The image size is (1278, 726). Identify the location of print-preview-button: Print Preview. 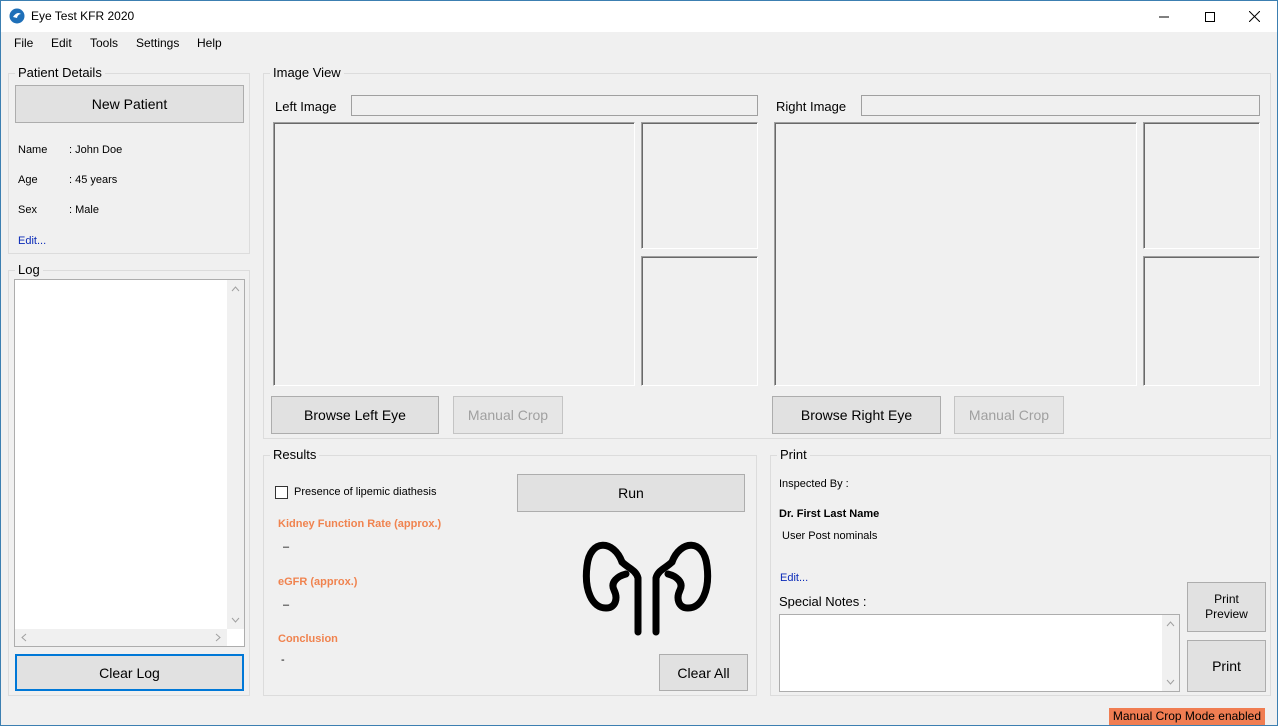
(1226, 607).